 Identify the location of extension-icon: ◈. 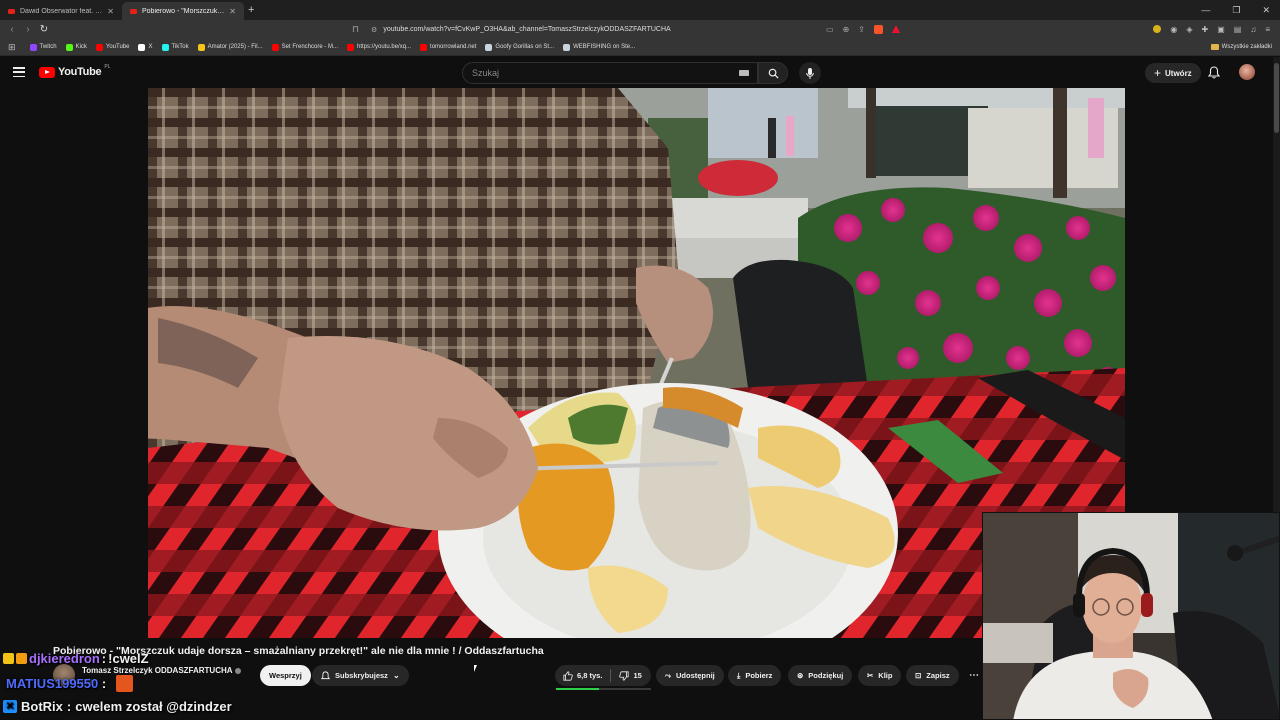
(1189, 29).